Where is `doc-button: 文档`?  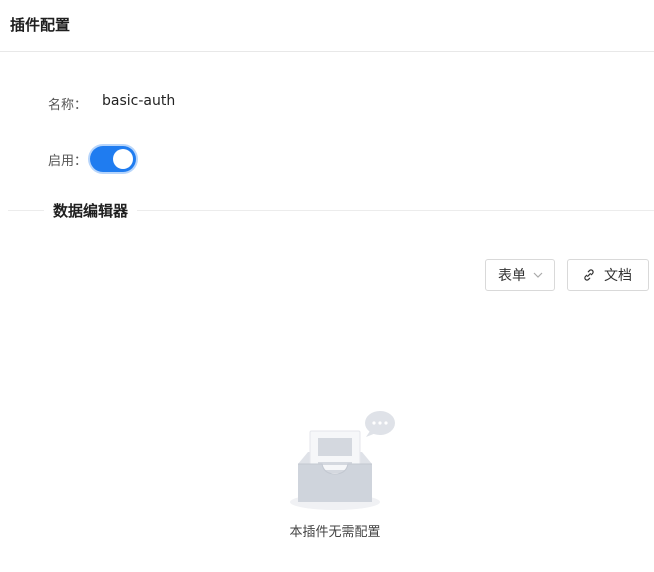
doc-button: 文档 is located at coordinates (608, 275).